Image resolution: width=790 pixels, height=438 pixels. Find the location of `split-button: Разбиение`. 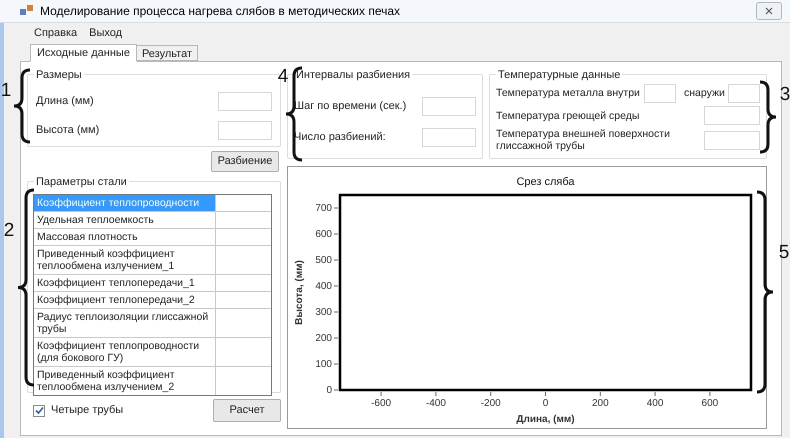

split-button: Разбиение is located at coordinates (245, 161).